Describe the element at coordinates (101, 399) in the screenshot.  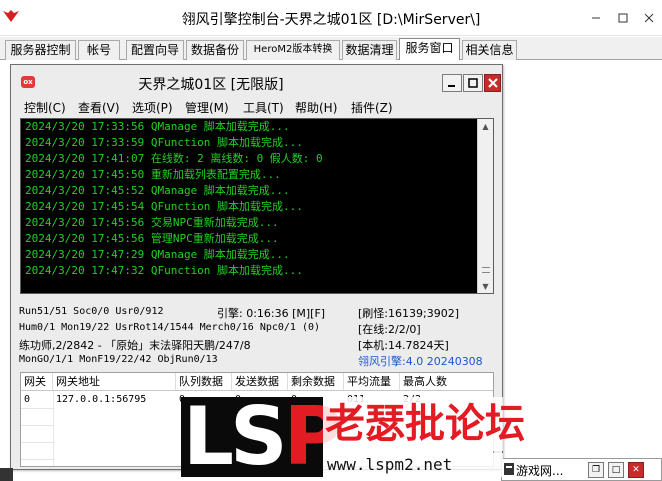
I see `table-cell: 127.0.0.1:56795` at that location.